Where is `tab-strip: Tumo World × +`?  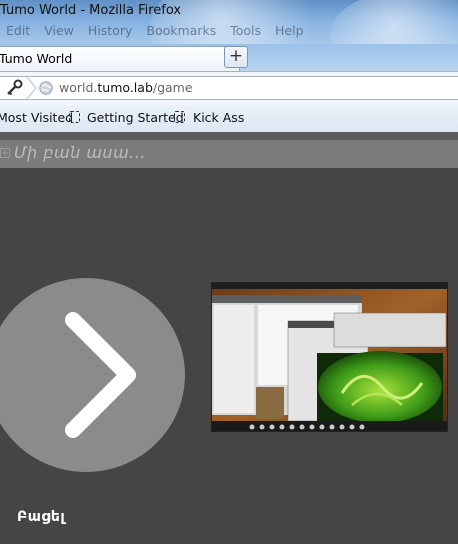 tab-strip: Tumo World × + is located at coordinates (229, 57).